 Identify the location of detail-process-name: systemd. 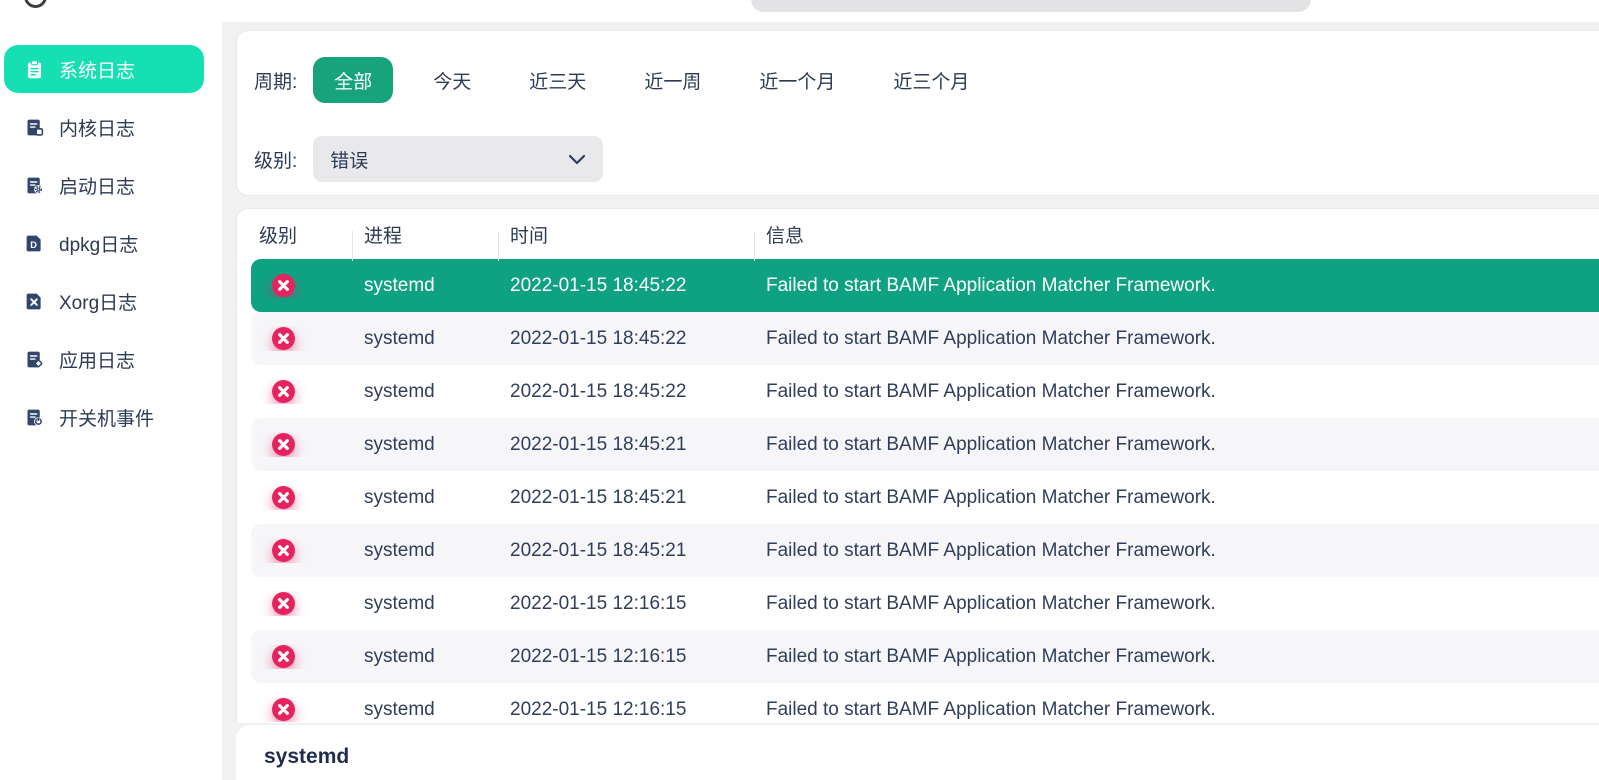
(307, 756).